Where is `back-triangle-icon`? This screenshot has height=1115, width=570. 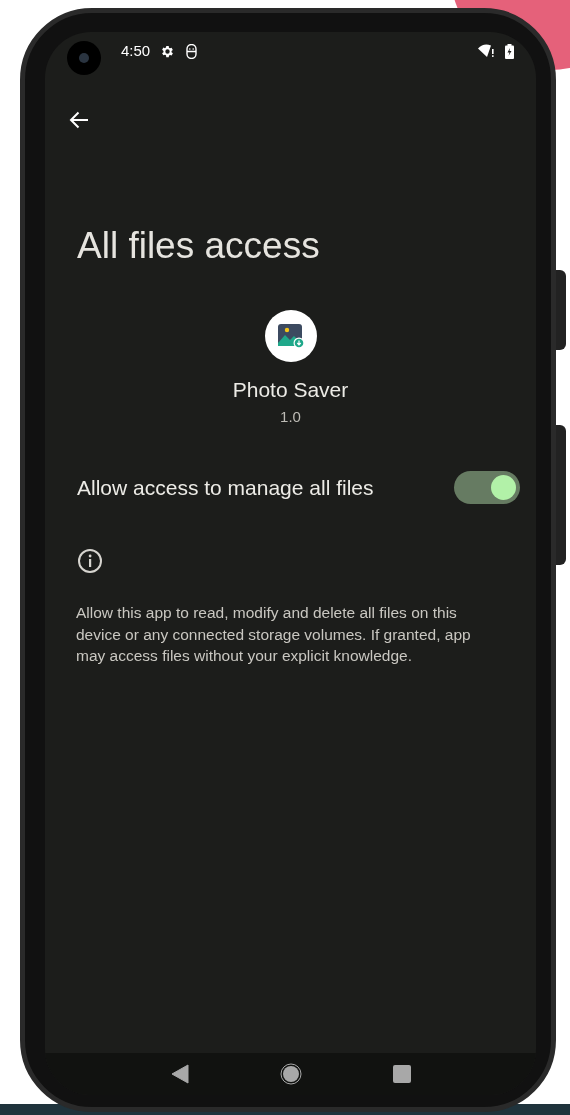 back-triangle-icon is located at coordinates (179, 1074).